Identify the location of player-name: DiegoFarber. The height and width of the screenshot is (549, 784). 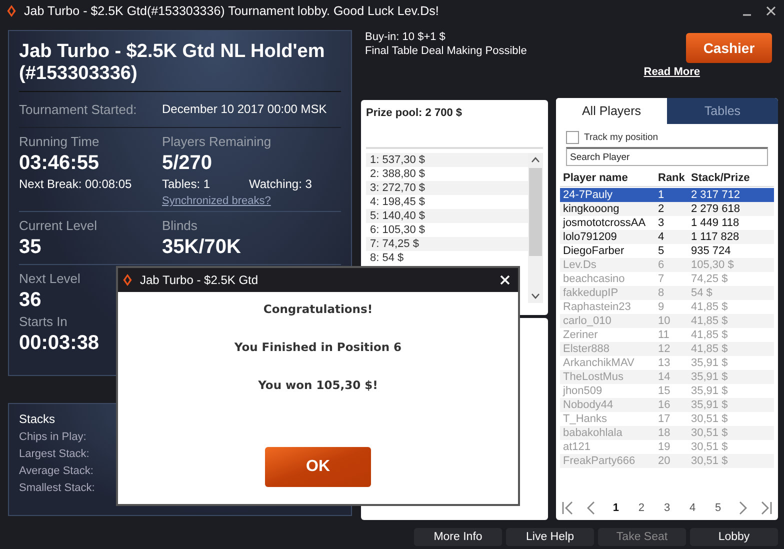
(594, 251).